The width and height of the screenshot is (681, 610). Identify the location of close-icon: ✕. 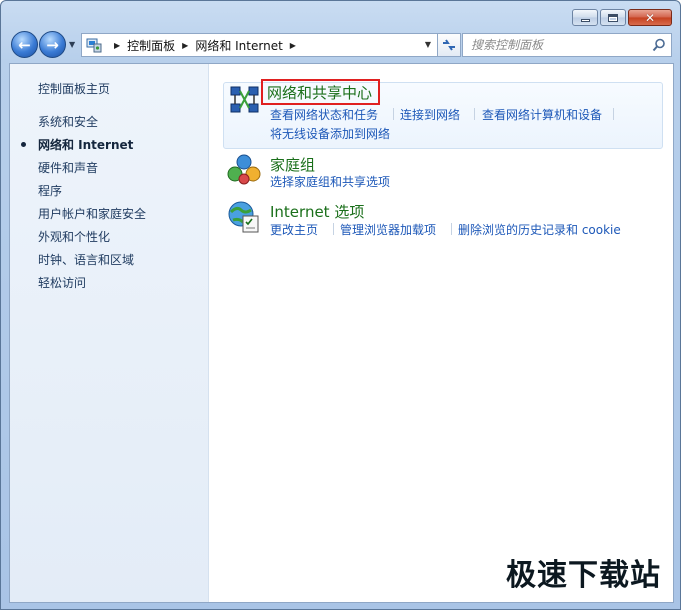
(650, 17).